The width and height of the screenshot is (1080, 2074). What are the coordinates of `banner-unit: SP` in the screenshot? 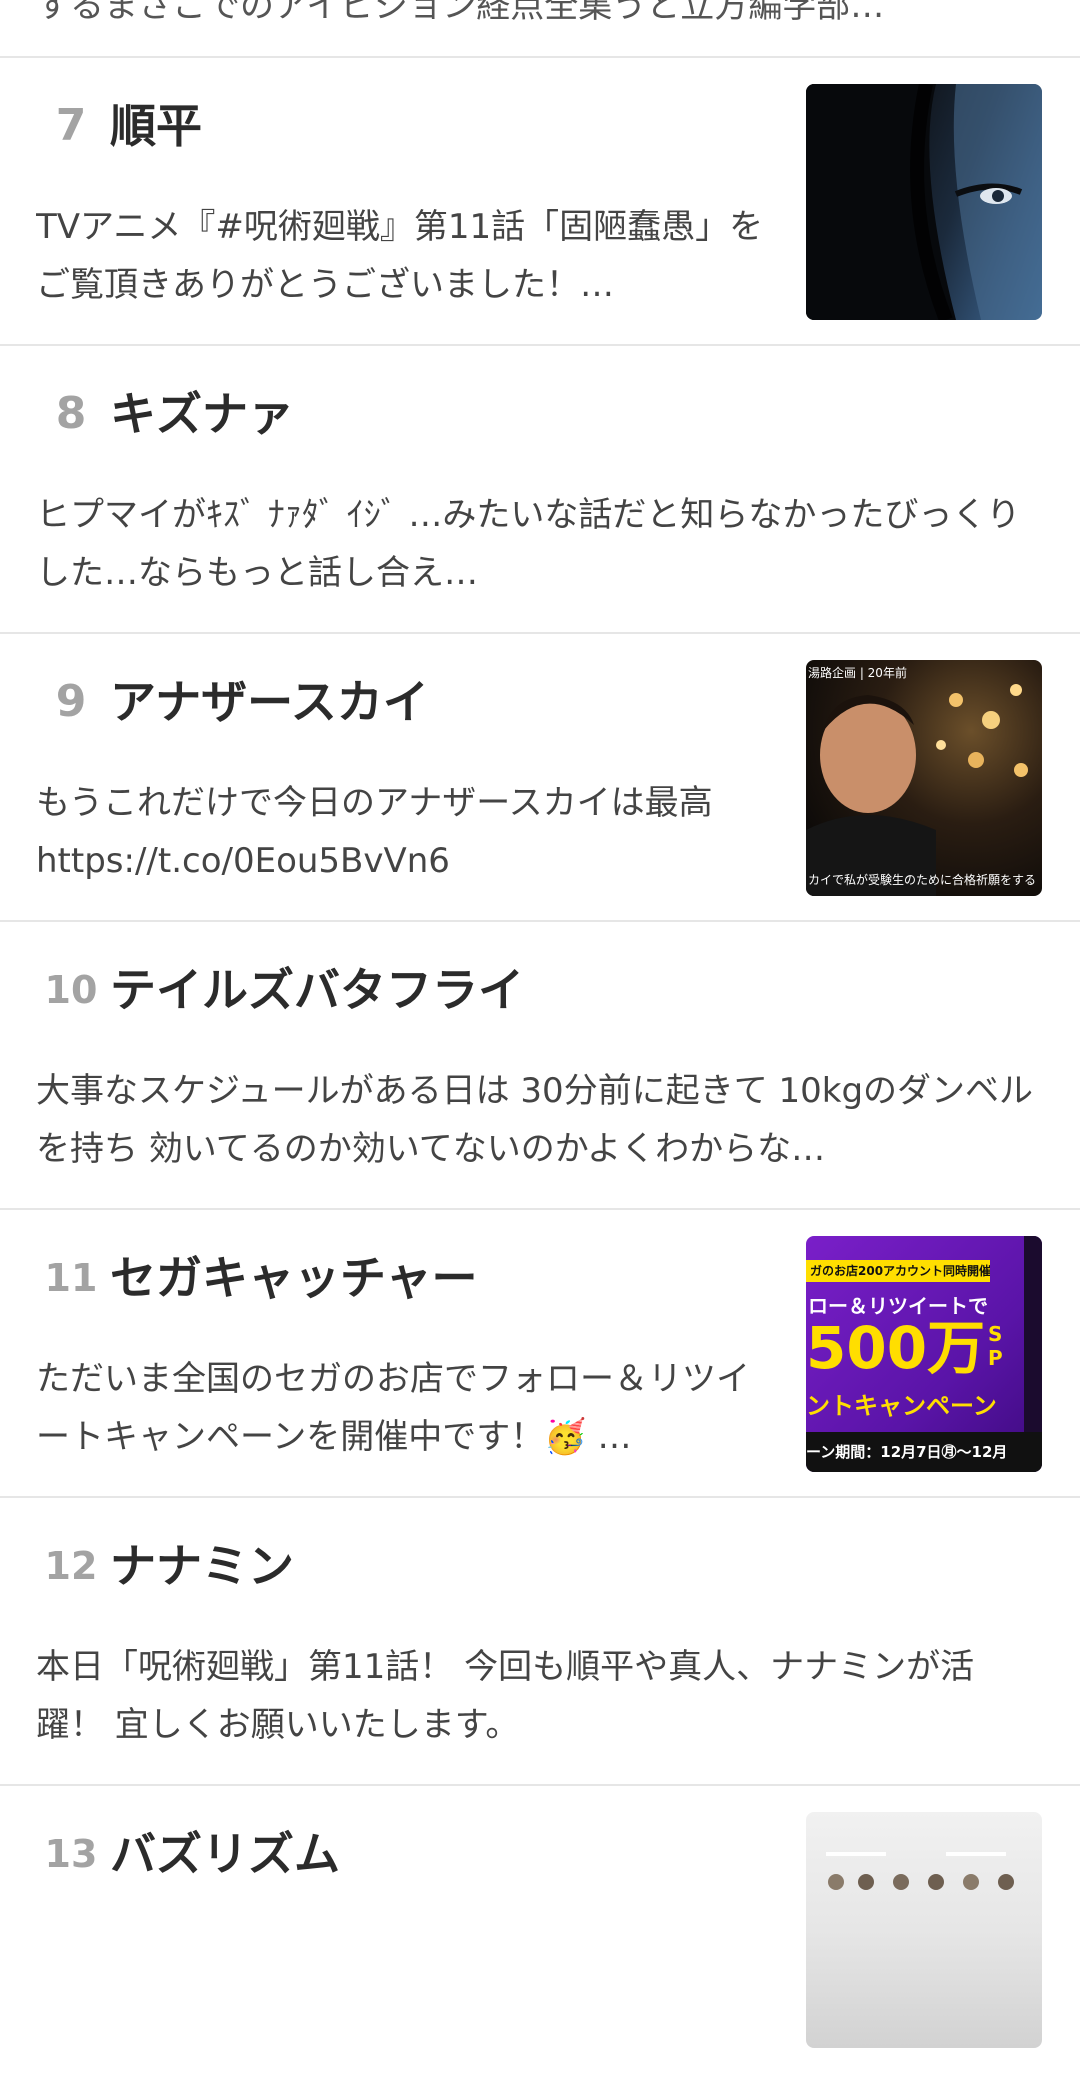 It's located at (995, 1346).